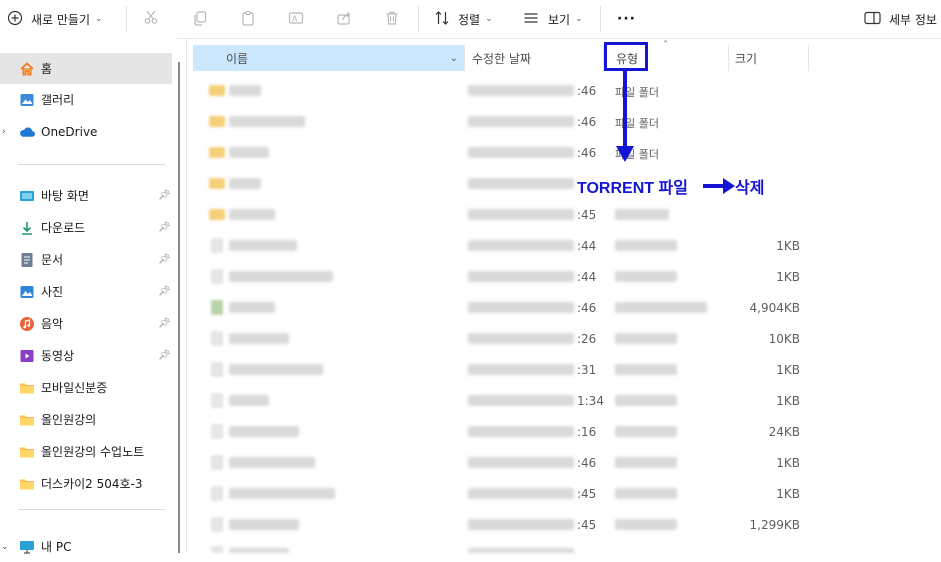 The image size is (941, 562). I want to click on sidebar-item-folder: 올인원강의 수업노트, so click(86, 451).